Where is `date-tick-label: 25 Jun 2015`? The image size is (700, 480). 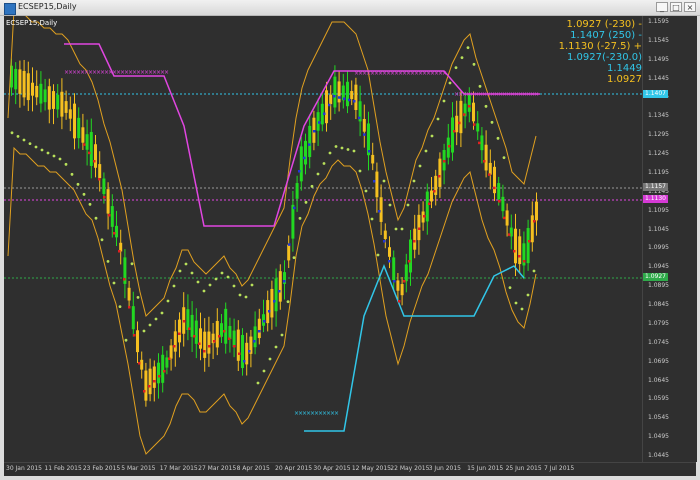 date-tick-label: 25 Jun 2015 is located at coordinates (523, 468).